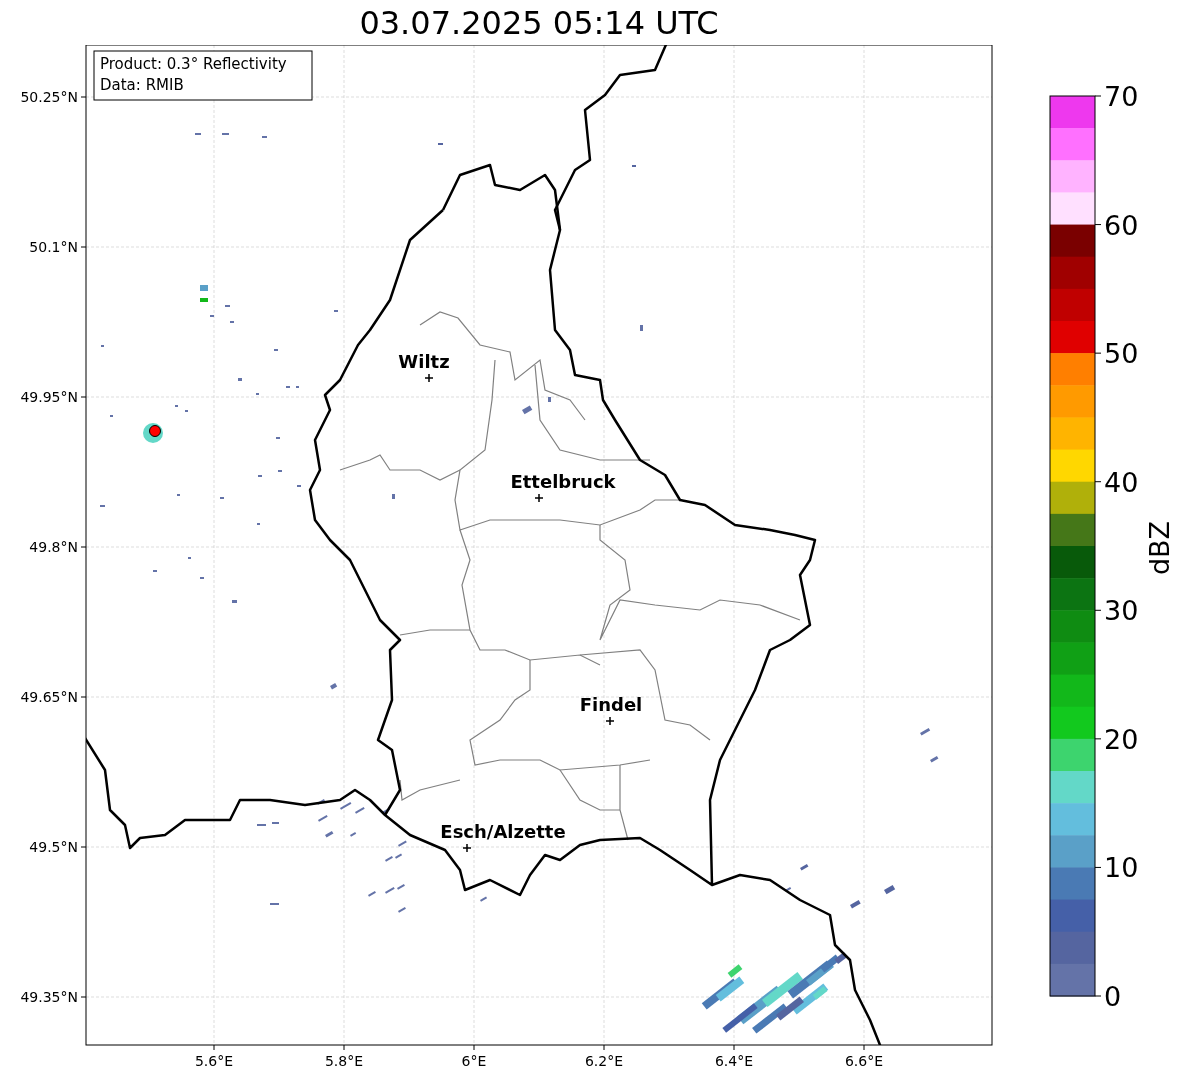 This screenshot has width=1184, height=1081. What do you see at coordinates (155, 431) in the screenshot?
I see `radar-site-marker` at bounding box center [155, 431].